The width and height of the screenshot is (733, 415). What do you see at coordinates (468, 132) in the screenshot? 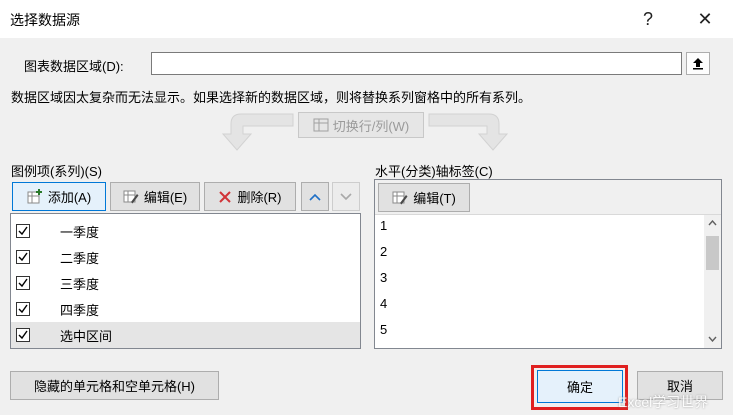
I see `right-swap-arrow-icon` at bounding box center [468, 132].